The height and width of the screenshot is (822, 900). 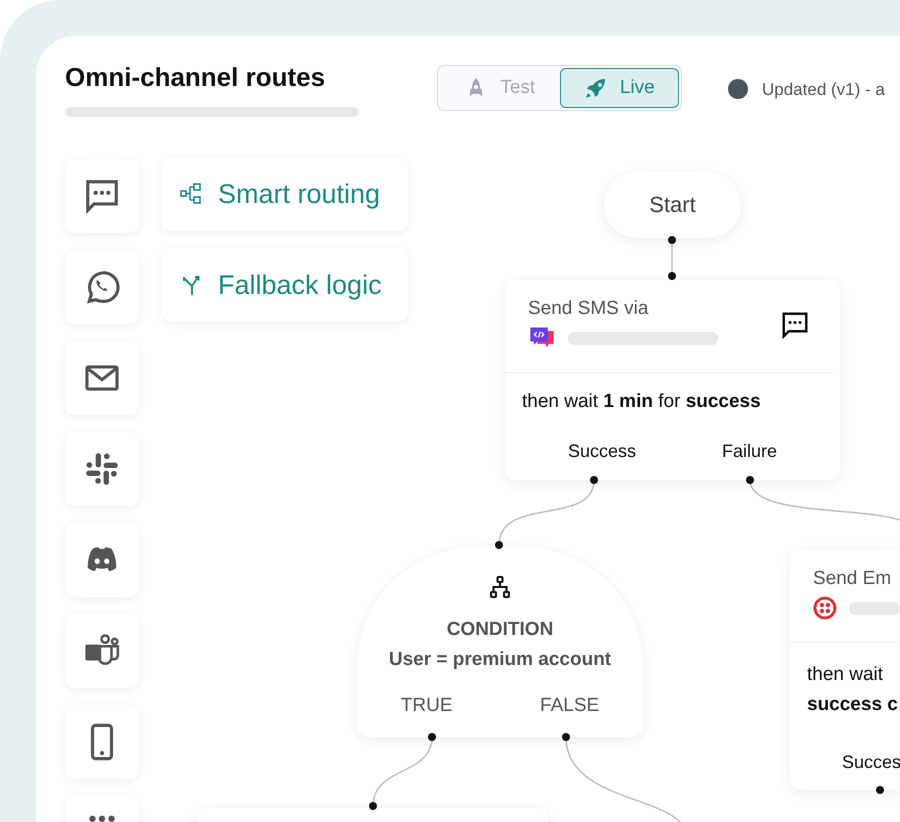 I want to click on outcome-label: Success, so click(x=602, y=451).